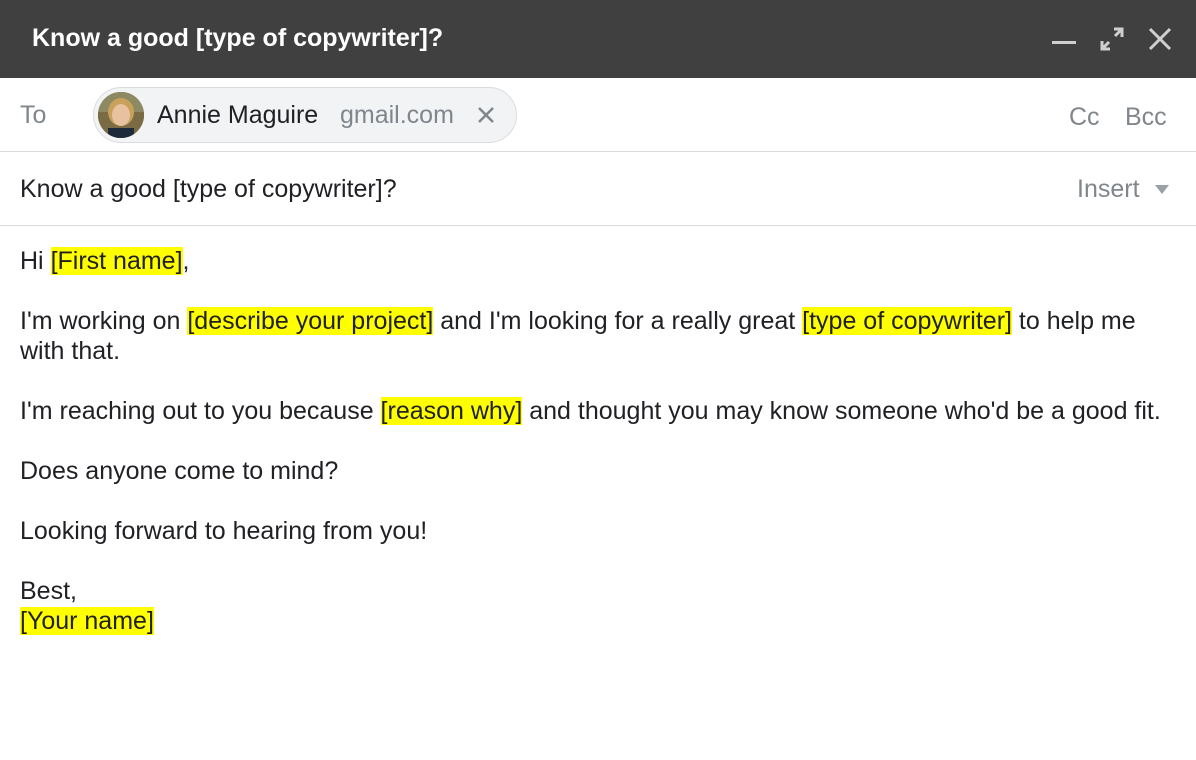 The height and width of the screenshot is (760, 1196). I want to click on placeholder-copywriter-type: [type of copywriter], so click(907, 321).